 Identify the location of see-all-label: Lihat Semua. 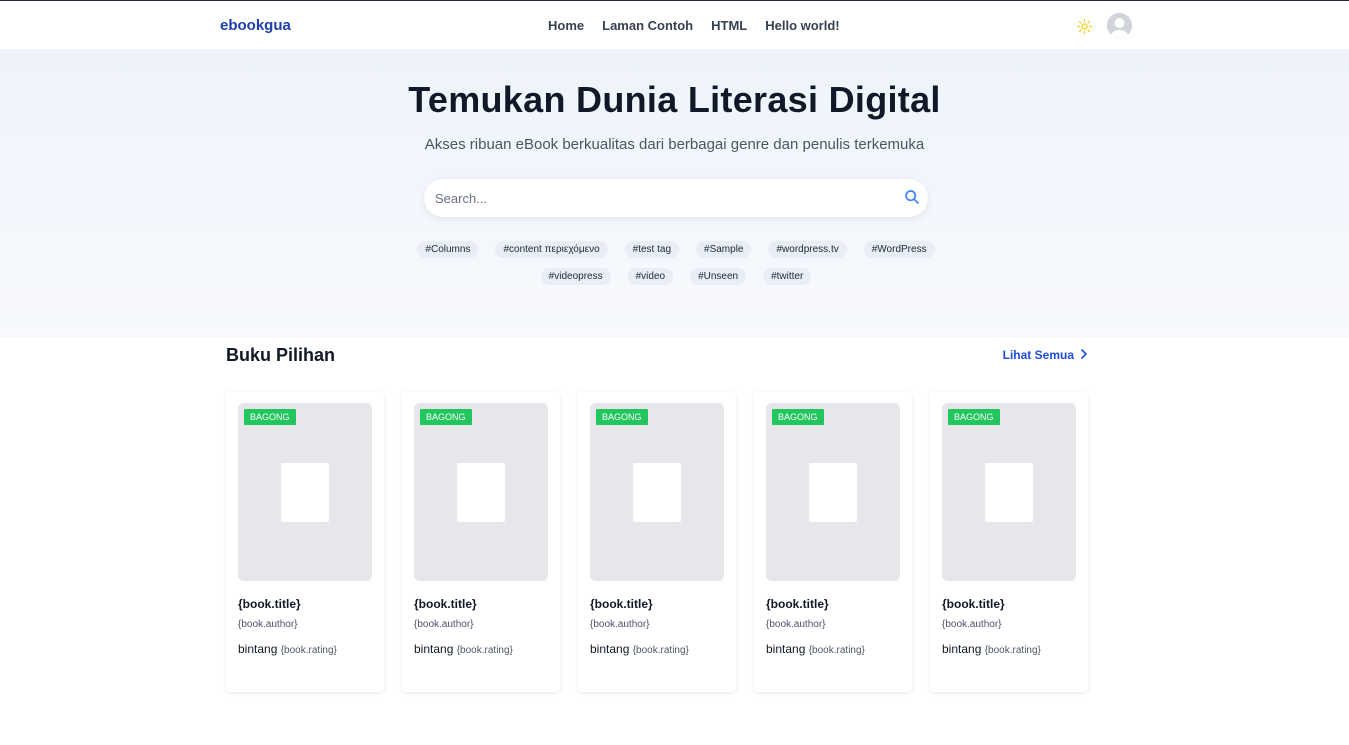
(1038, 355).